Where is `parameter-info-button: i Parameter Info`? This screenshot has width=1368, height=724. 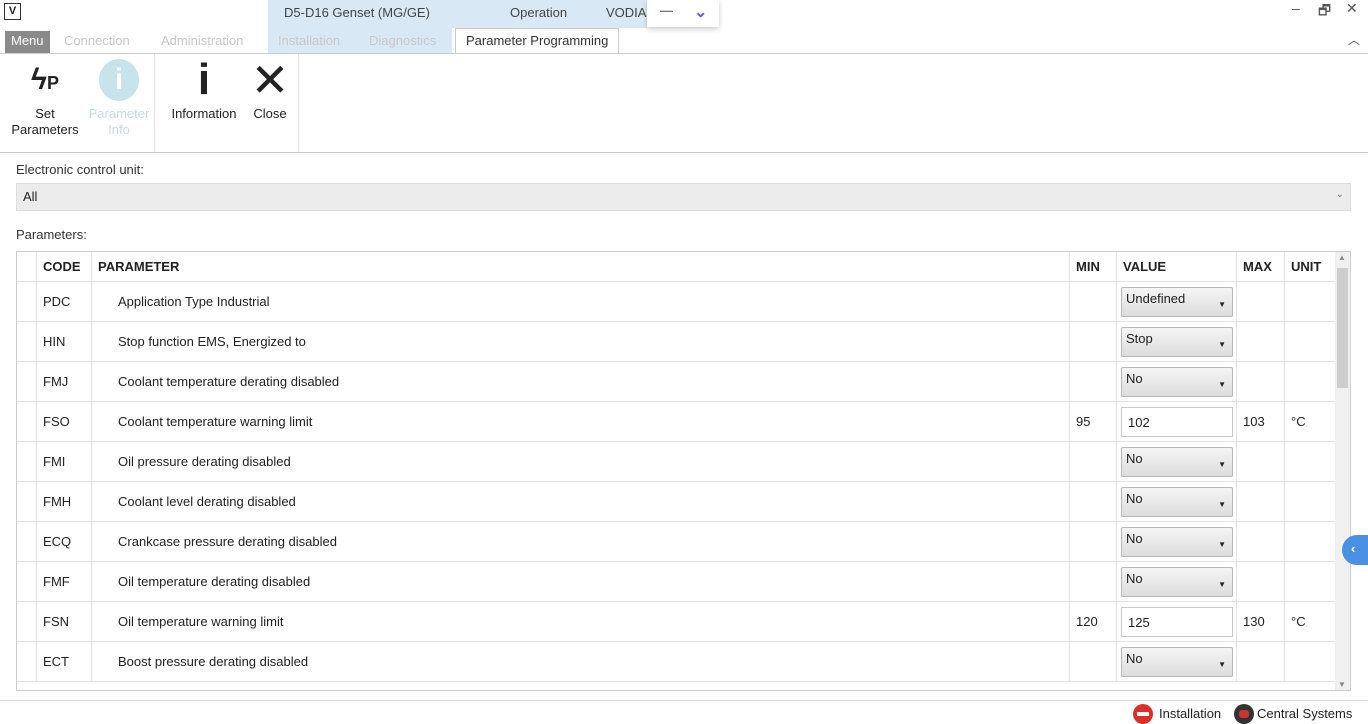 parameter-info-button: i Parameter Info is located at coordinates (119, 96).